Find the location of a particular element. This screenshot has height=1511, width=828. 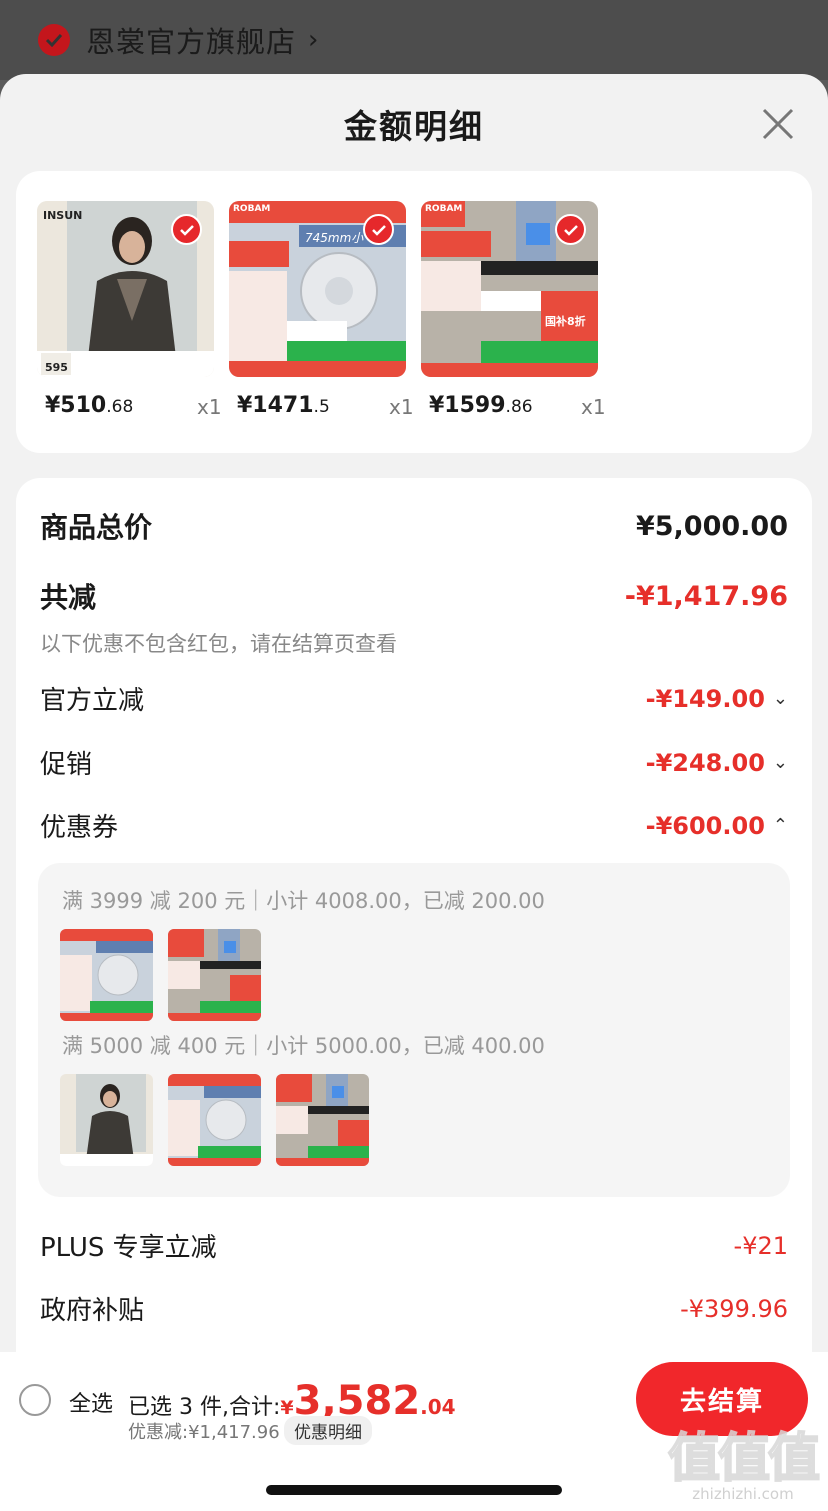

home-indicator is located at coordinates (414, 1490).